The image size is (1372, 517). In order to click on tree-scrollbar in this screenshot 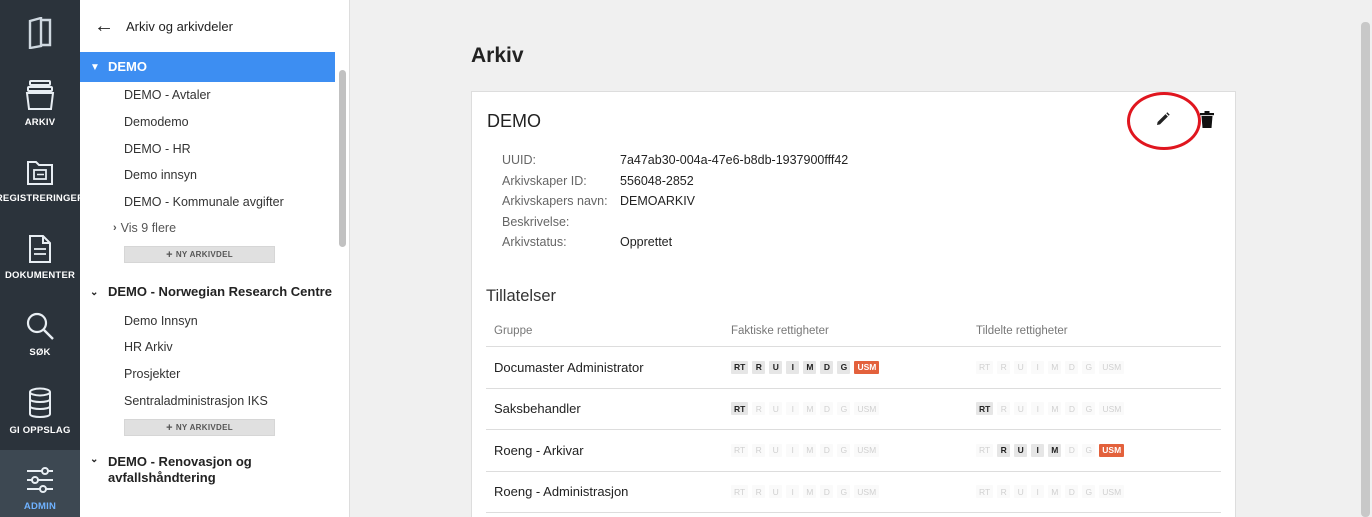, I will do `click(342, 158)`.